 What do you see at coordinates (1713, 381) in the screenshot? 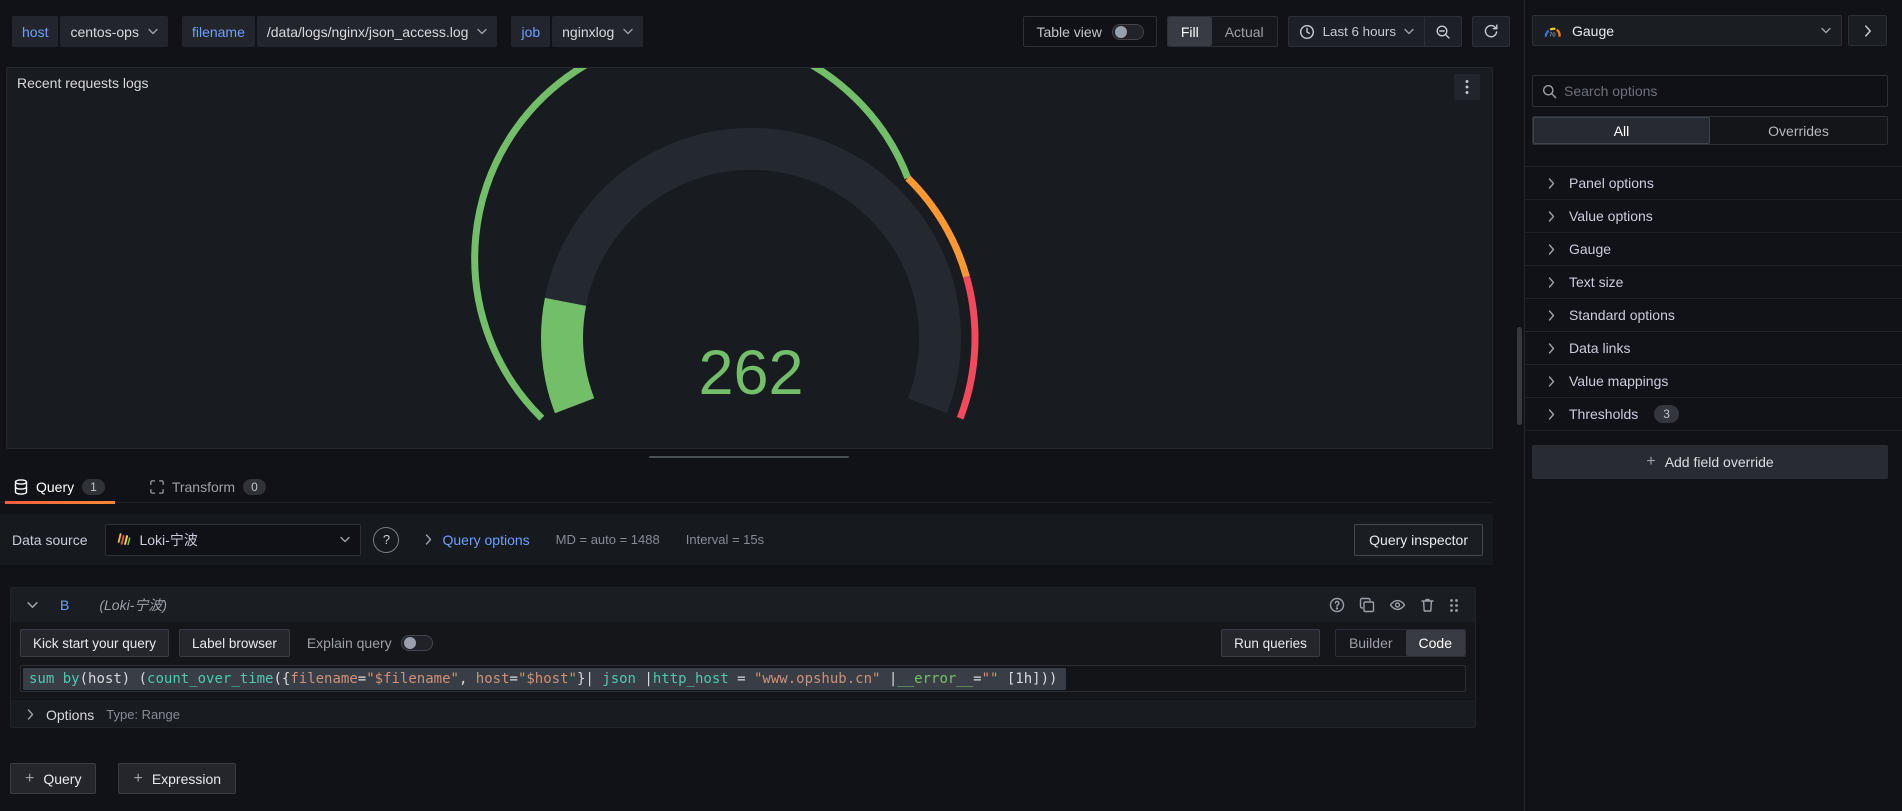
I see `section-value-mappings: Value mappings` at bounding box center [1713, 381].